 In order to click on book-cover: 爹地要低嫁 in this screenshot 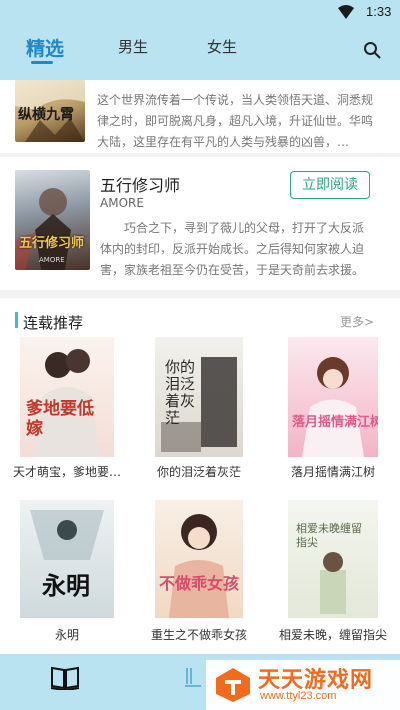, I will do `click(67, 397)`.